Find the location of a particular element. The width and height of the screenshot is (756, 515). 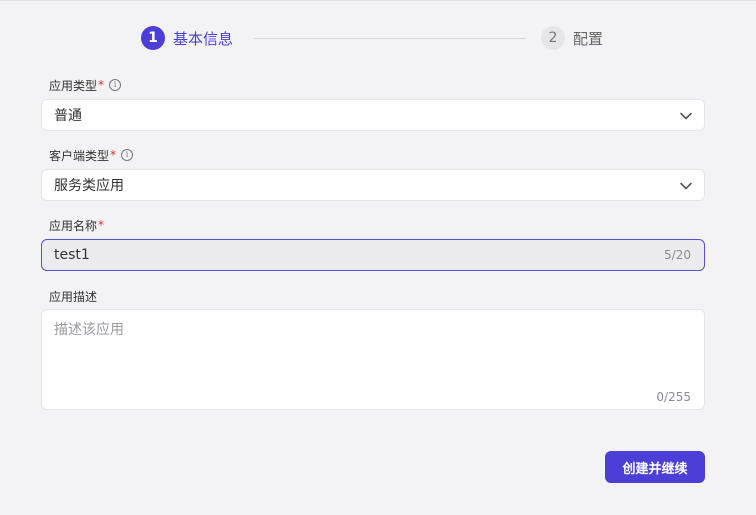

label-text: 客户端类型 is located at coordinates (79, 155).